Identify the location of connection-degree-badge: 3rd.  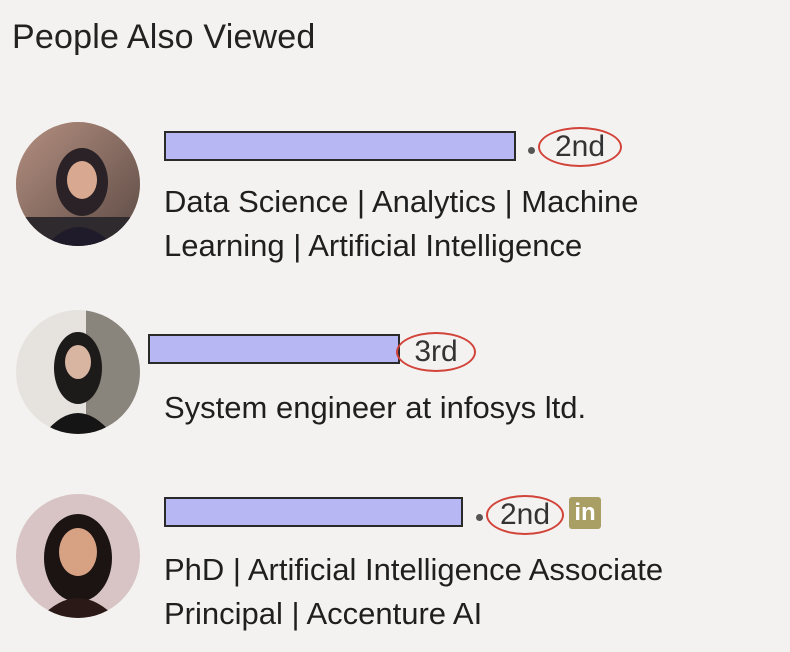
(436, 352).